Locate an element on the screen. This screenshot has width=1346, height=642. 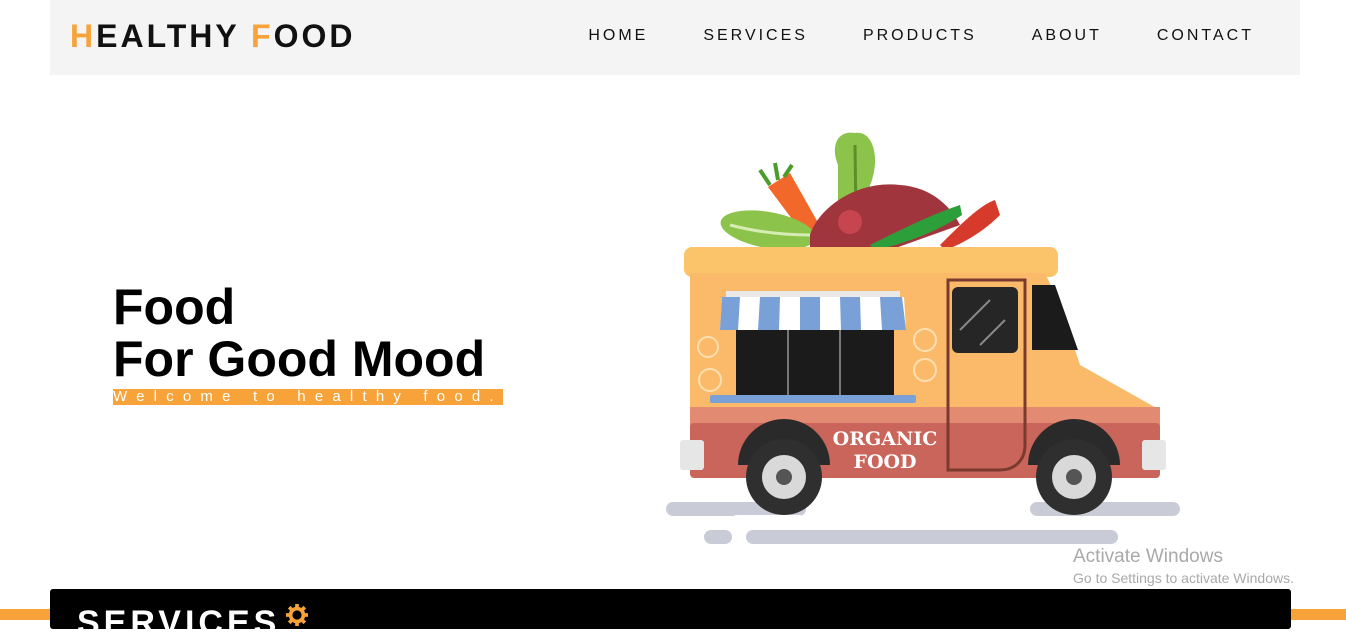
brand-letter-f: F is located at coordinates (262, 36).